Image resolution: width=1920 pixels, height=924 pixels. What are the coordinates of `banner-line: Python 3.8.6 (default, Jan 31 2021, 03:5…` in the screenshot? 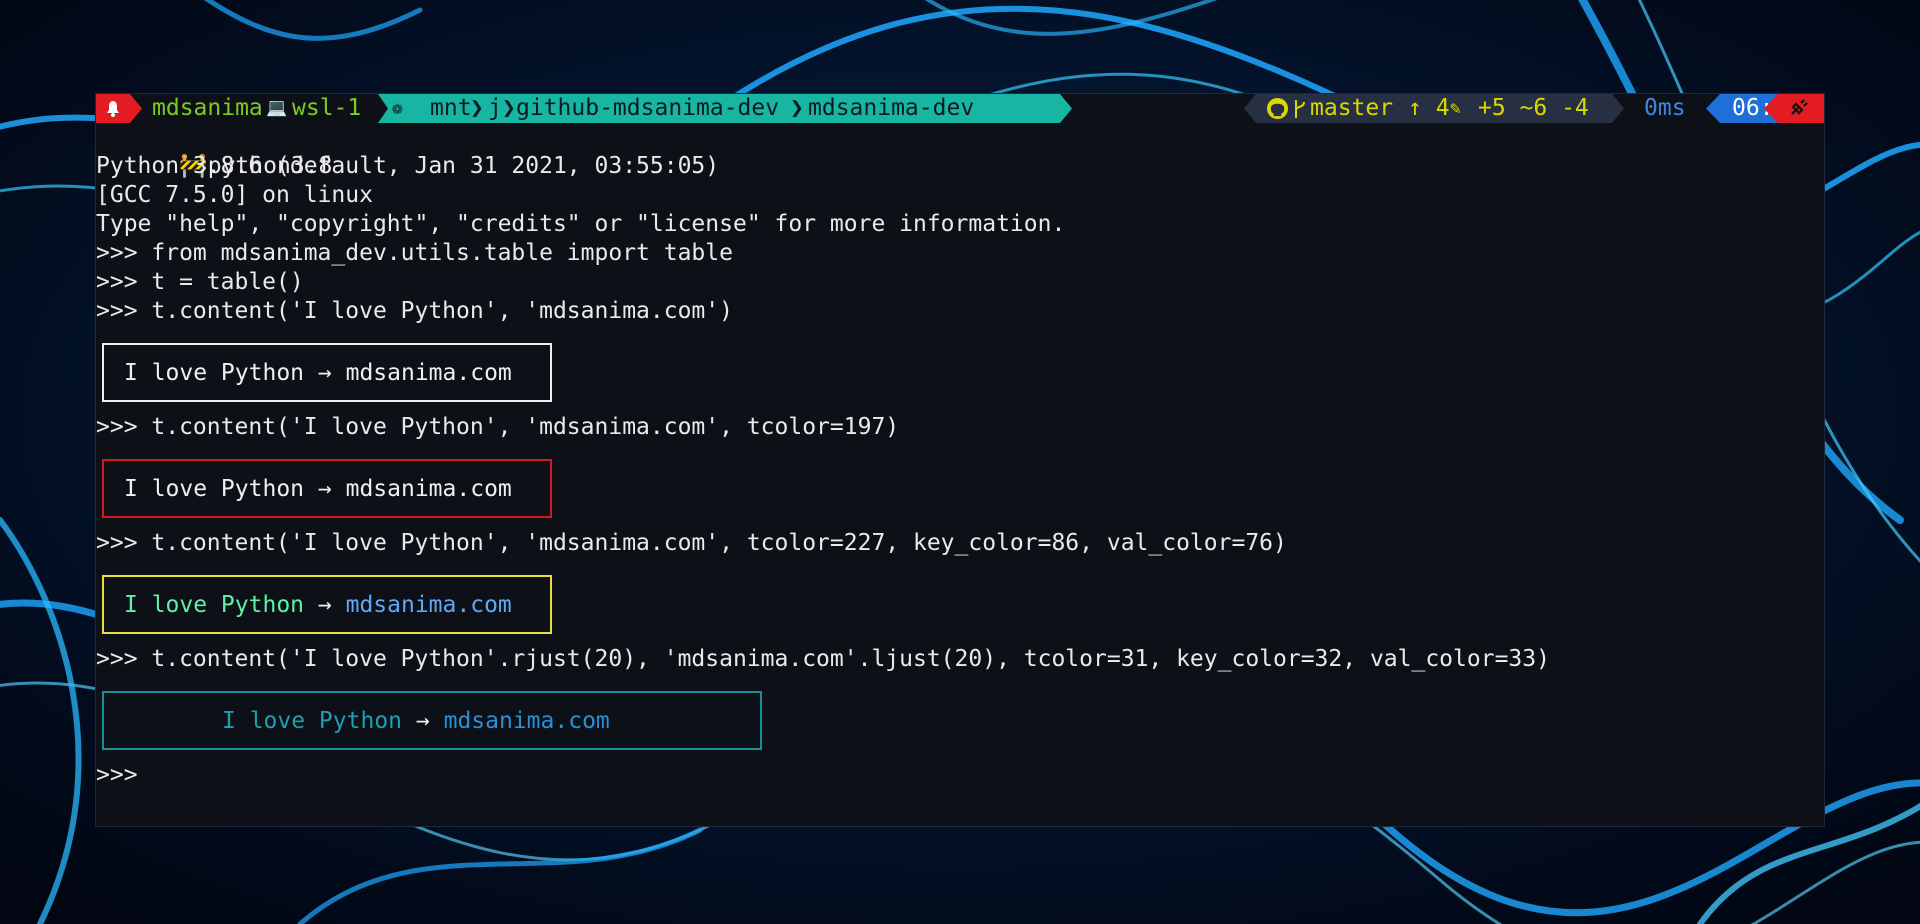 It's located at (408, 166).